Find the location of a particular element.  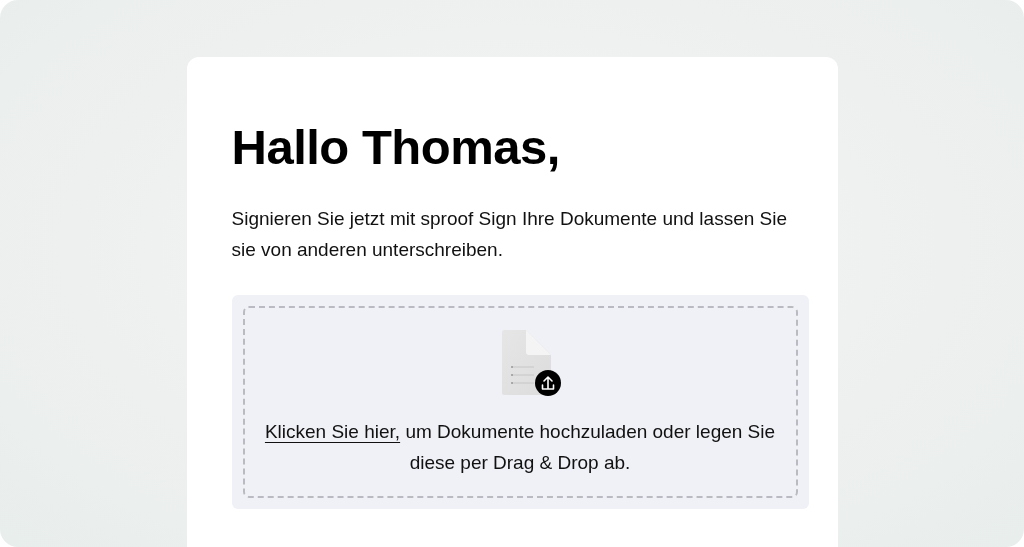

upload-link: Klicken Sie hier, is located at coordinates (332, 431).